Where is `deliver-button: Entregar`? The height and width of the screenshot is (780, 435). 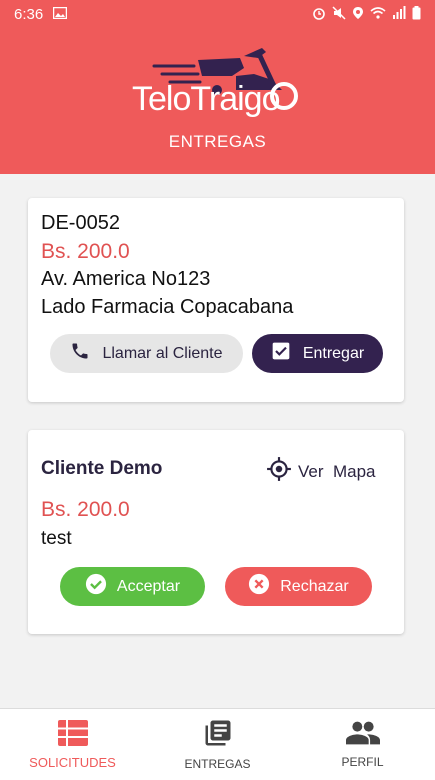 deliver-button: Entregar is located at coordinates (317, 353).